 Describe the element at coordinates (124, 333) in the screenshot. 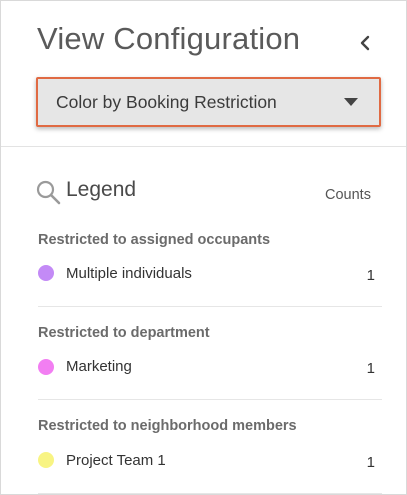

I see `legend-group-title: Restricted to department` at that location.